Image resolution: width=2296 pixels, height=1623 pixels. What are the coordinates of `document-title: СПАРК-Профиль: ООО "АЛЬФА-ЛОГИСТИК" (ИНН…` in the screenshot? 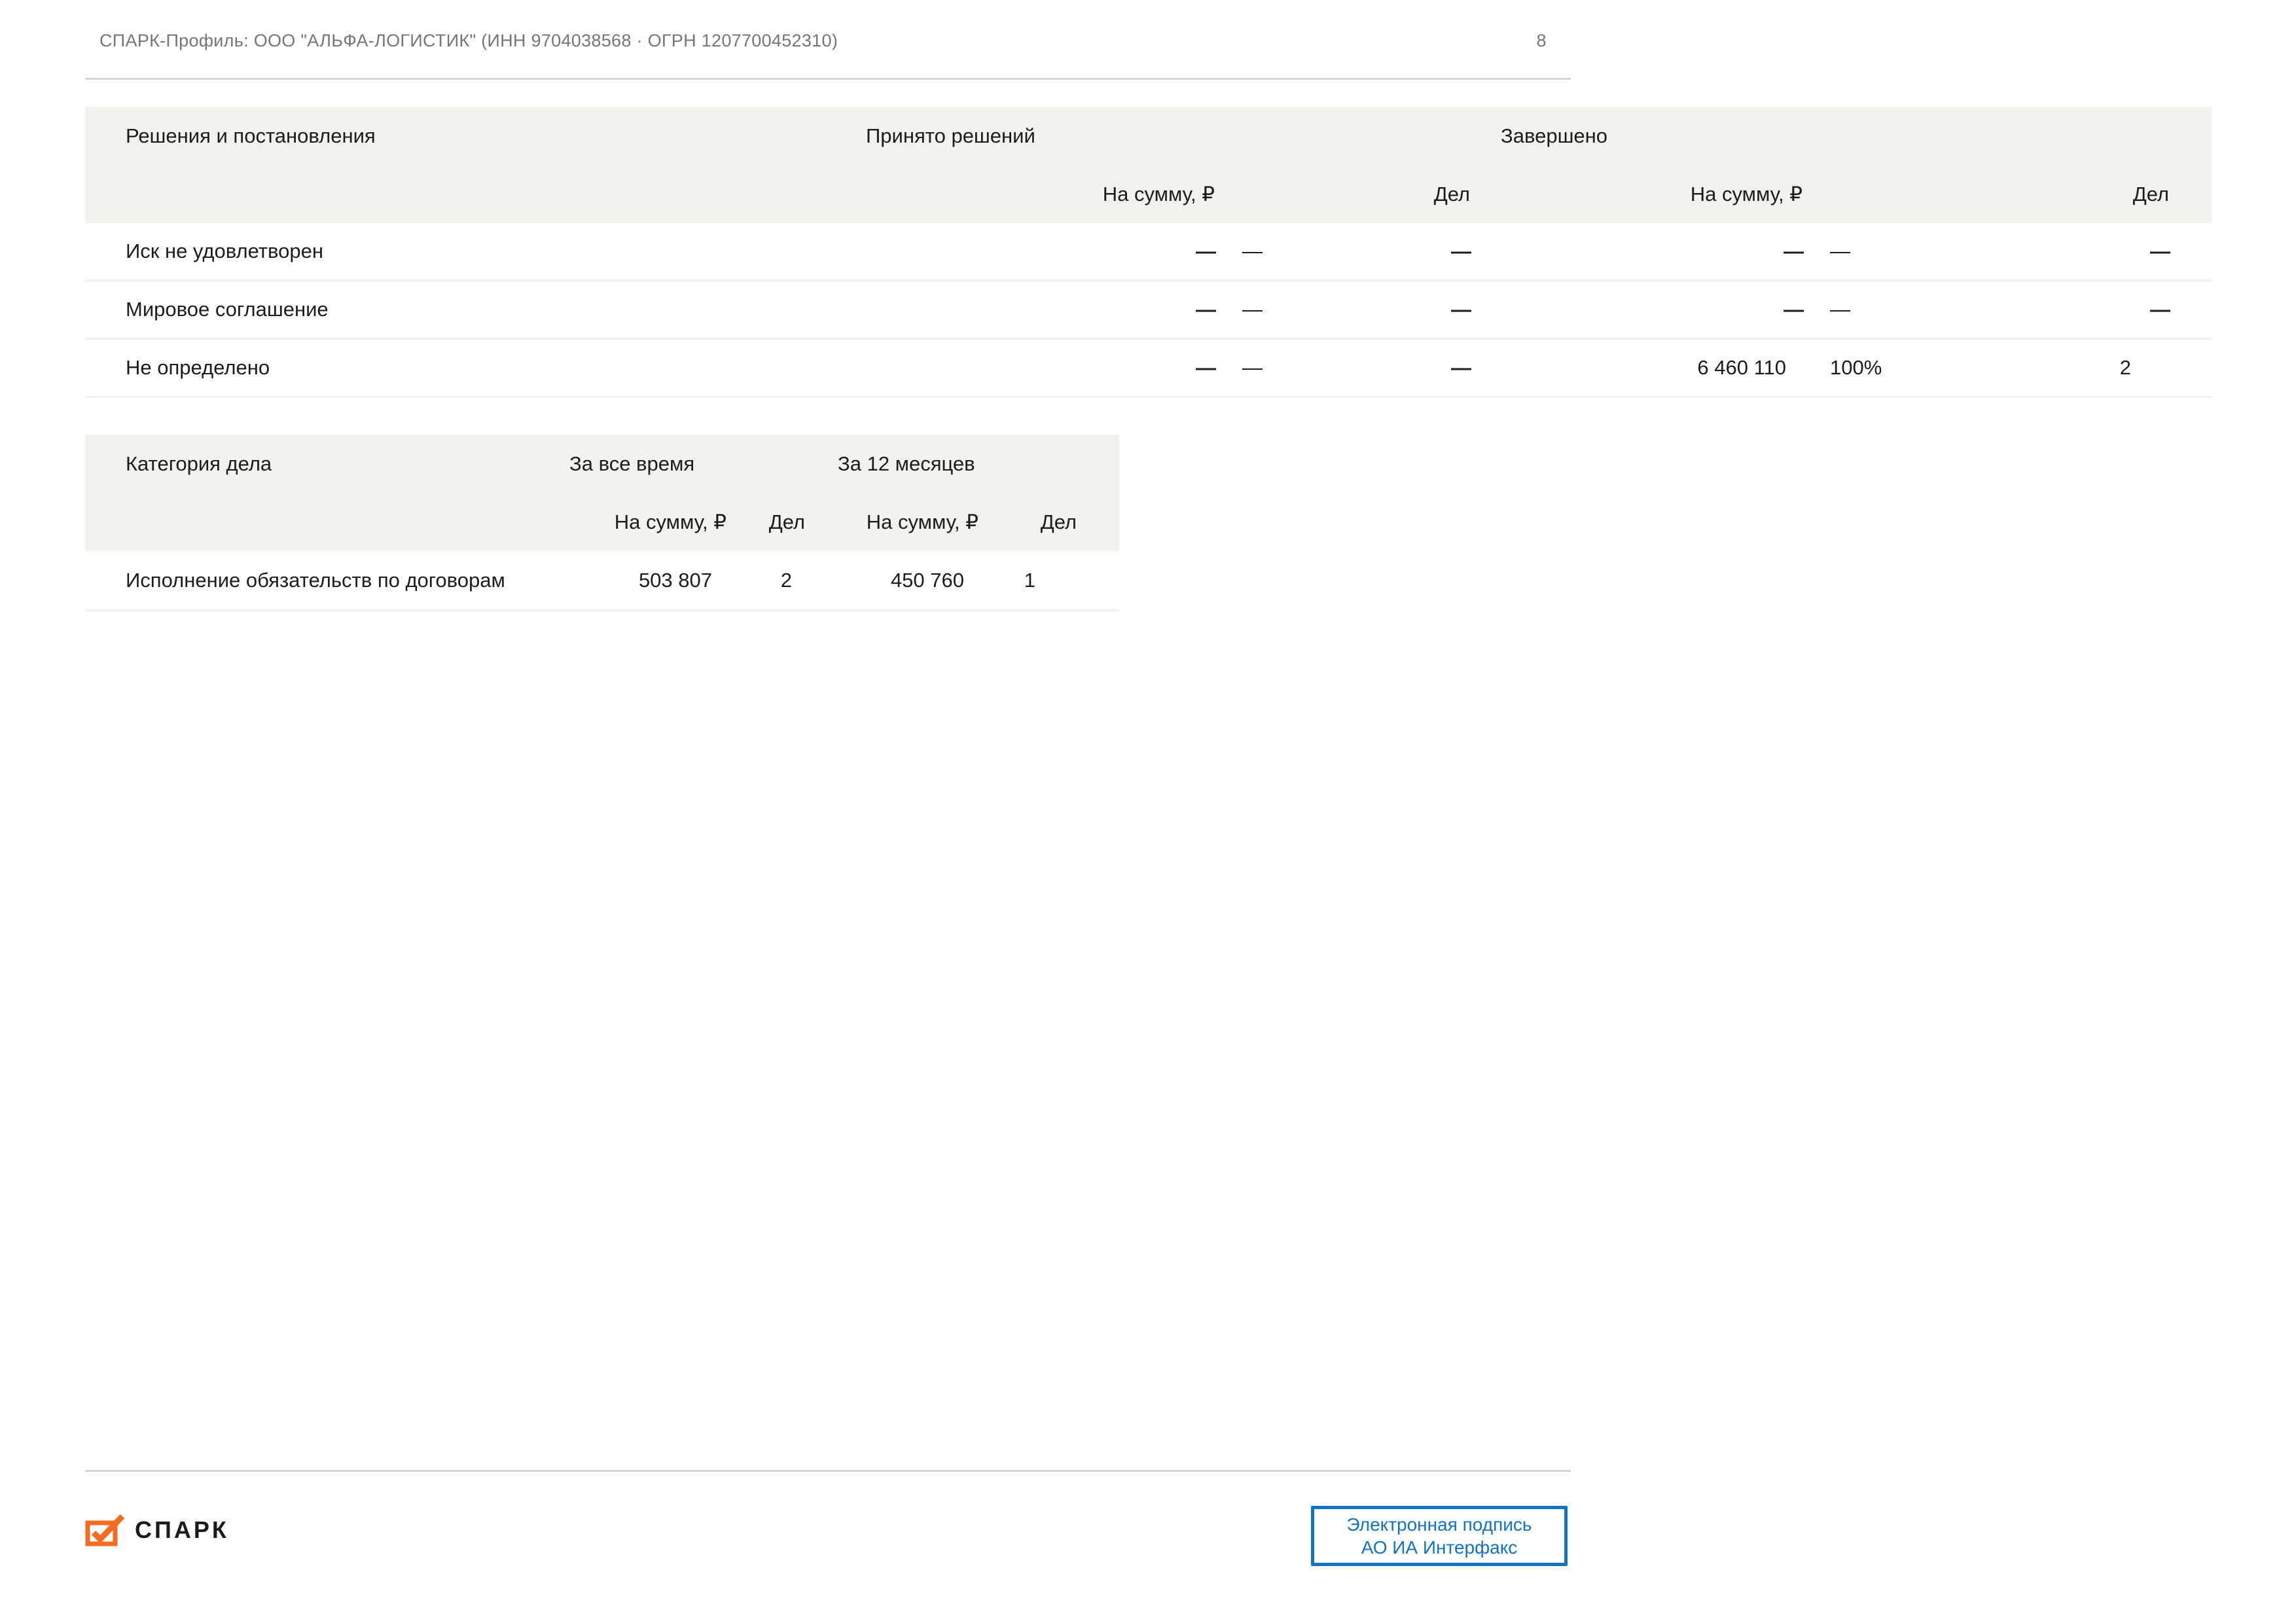 It's located at (468, 41).